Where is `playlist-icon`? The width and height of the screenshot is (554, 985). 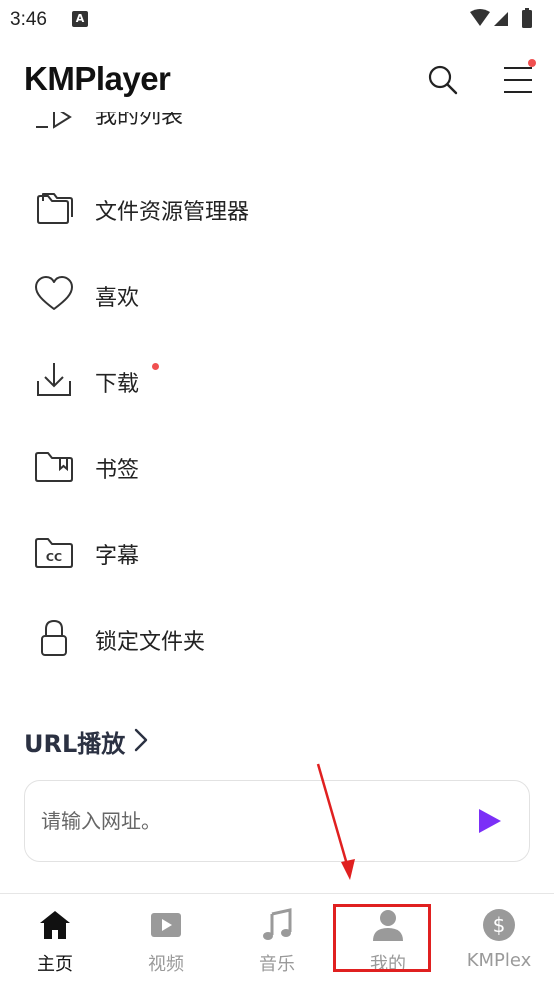
playlist-icon is located at coordinates (54, 120).